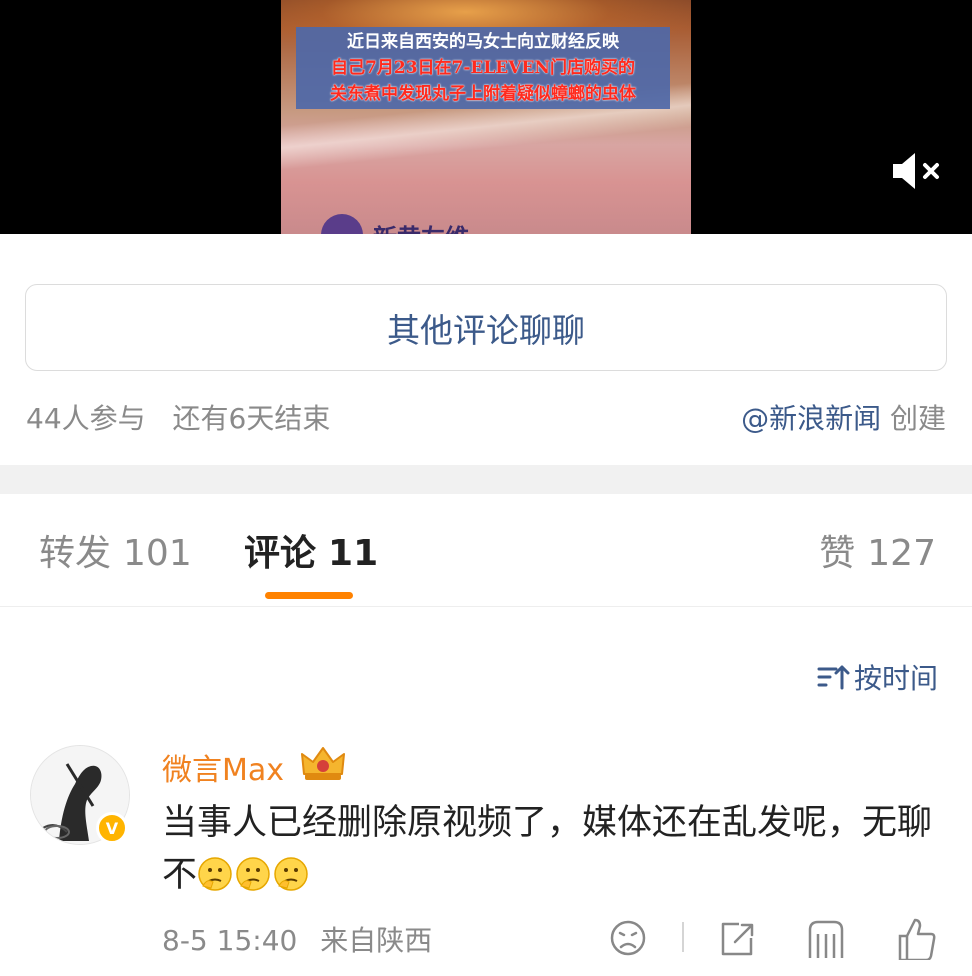 Image resolution: width=972 pixels, height=976 pixels. What do you see at coordinates (353, 553) in the screenshot?
I see `tab-comment-count: 11` at bounding box center [353, 553].